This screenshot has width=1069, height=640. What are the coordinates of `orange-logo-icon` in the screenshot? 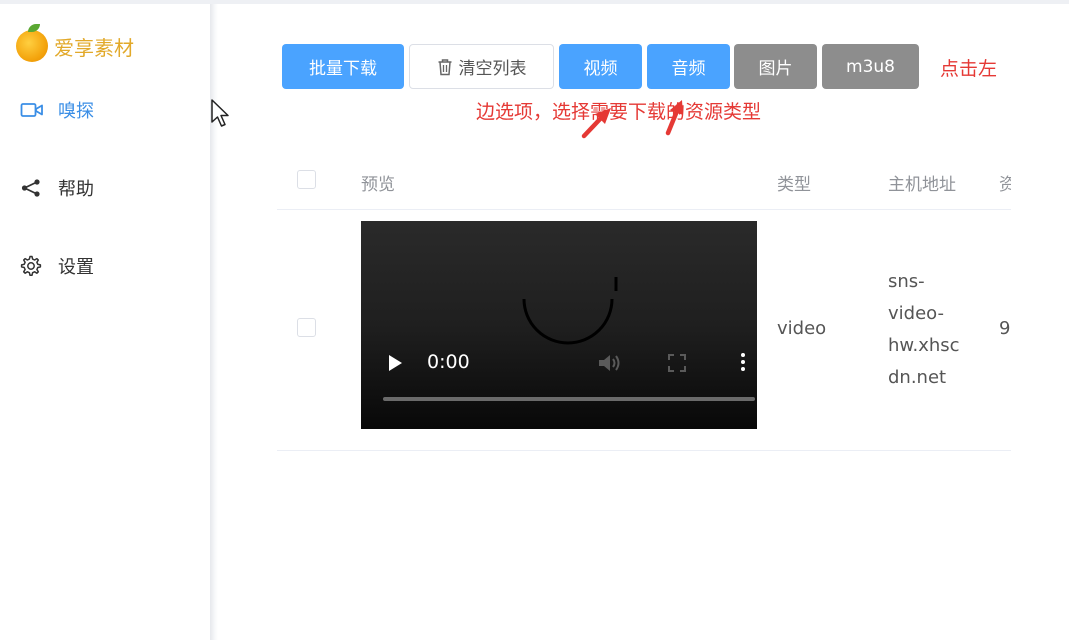 It's located at (32, 43).